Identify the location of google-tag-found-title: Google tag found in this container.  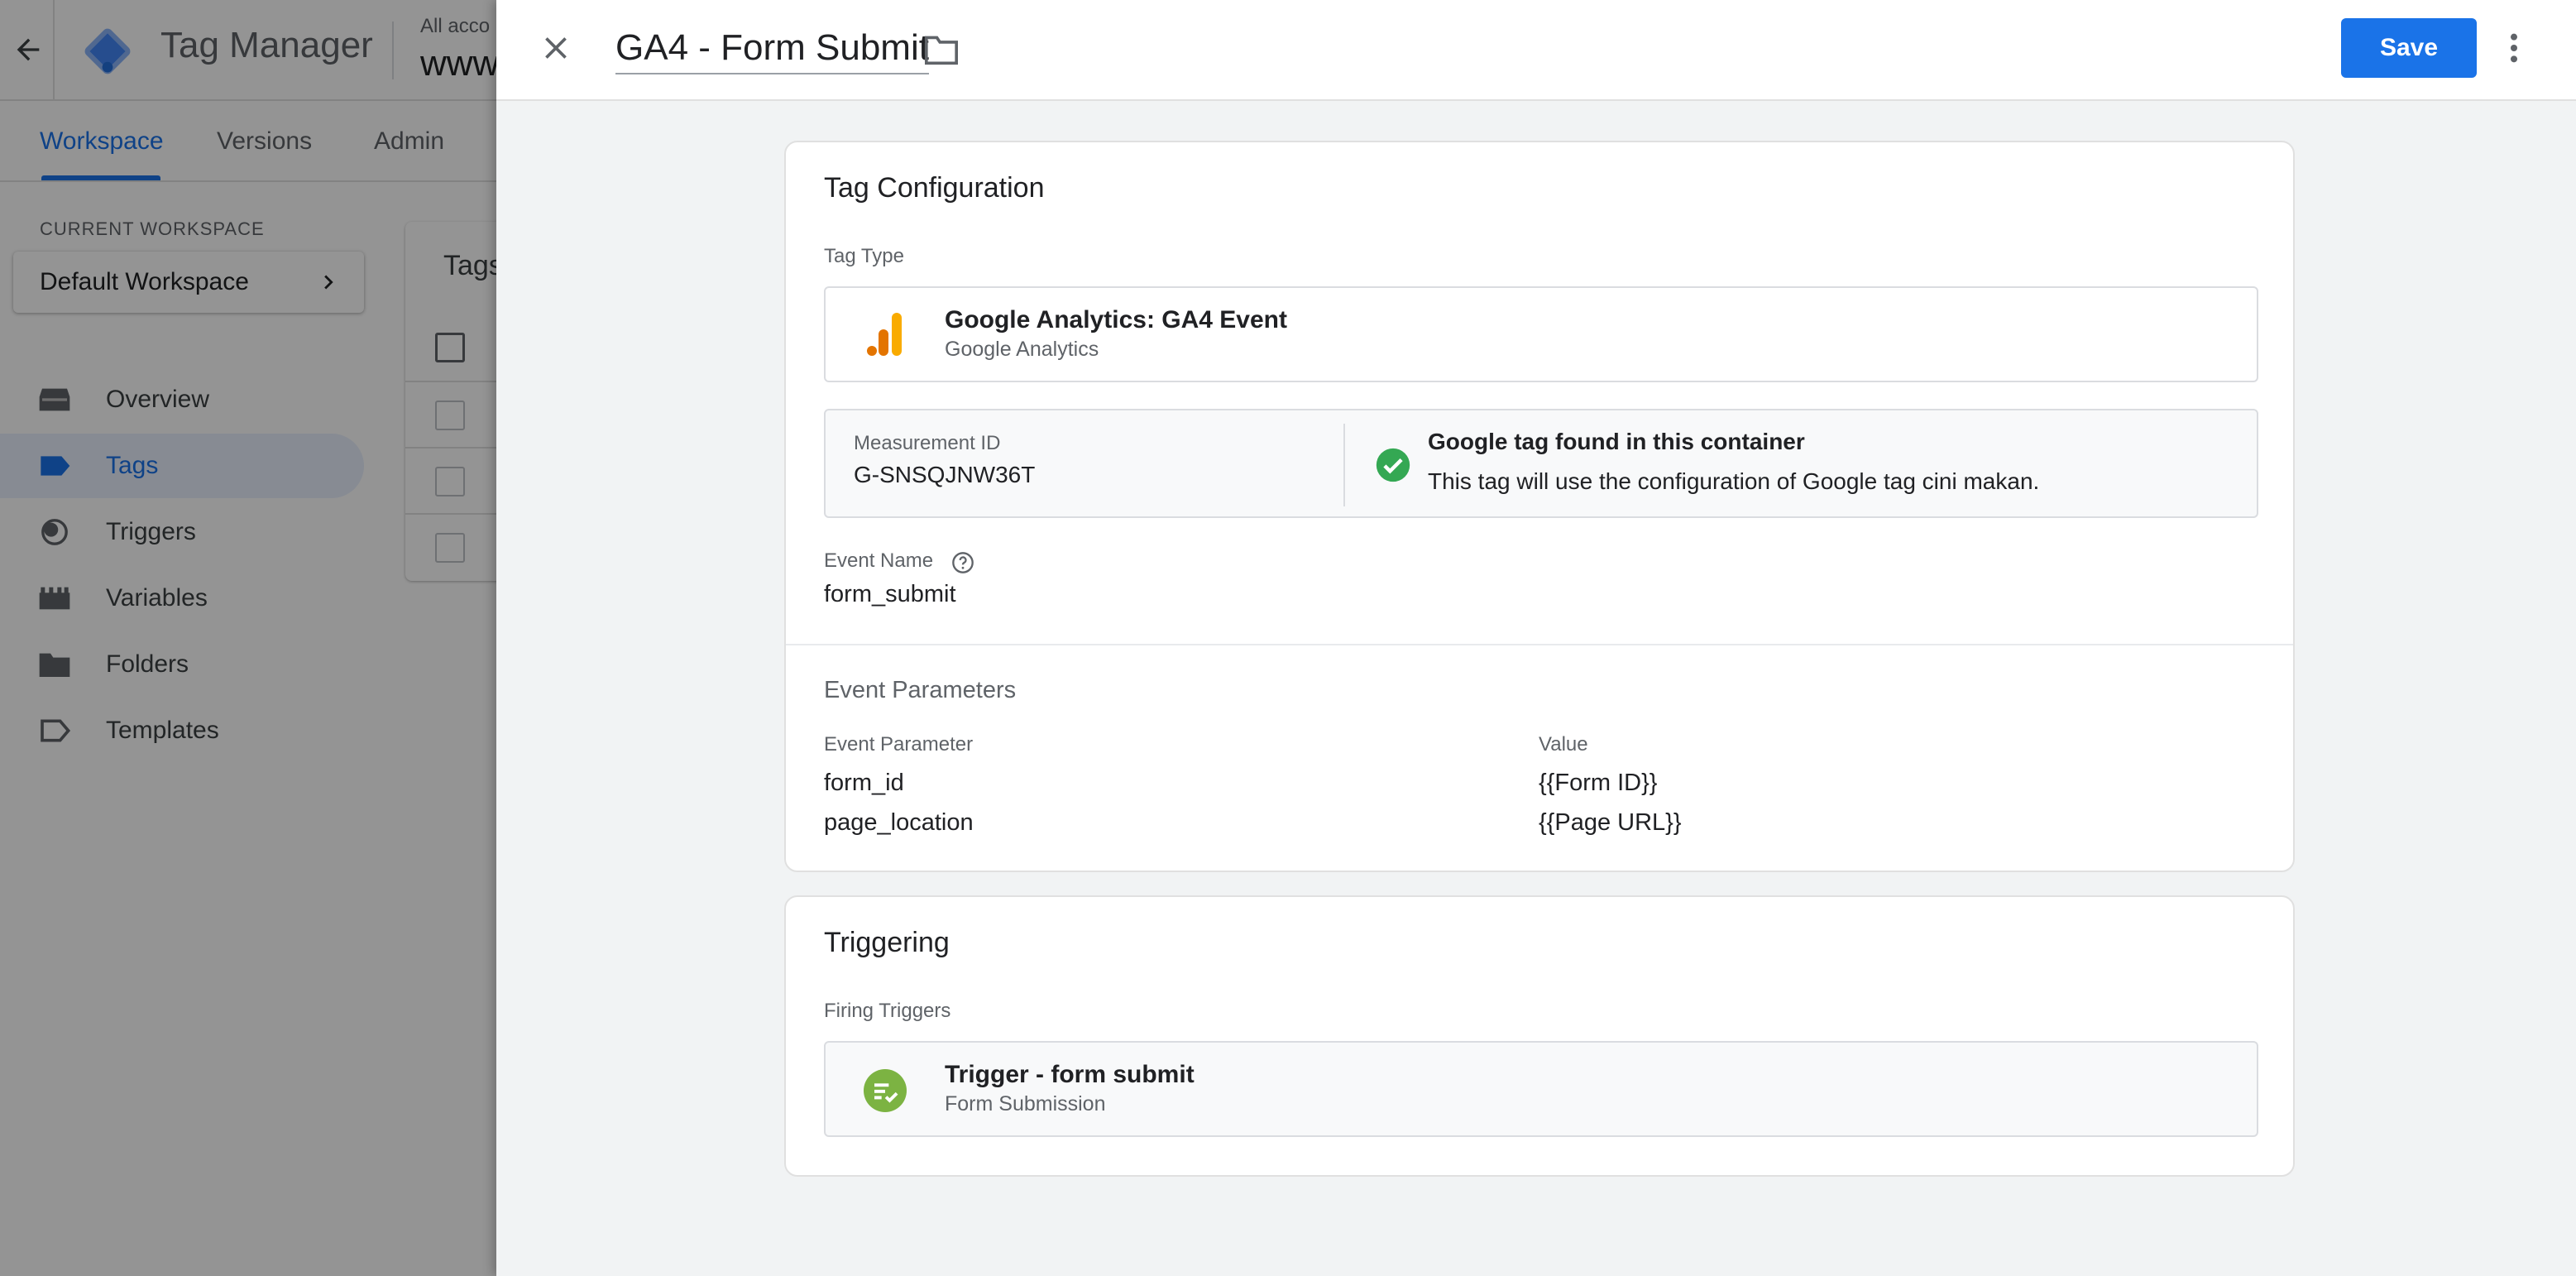
(1616, 441).